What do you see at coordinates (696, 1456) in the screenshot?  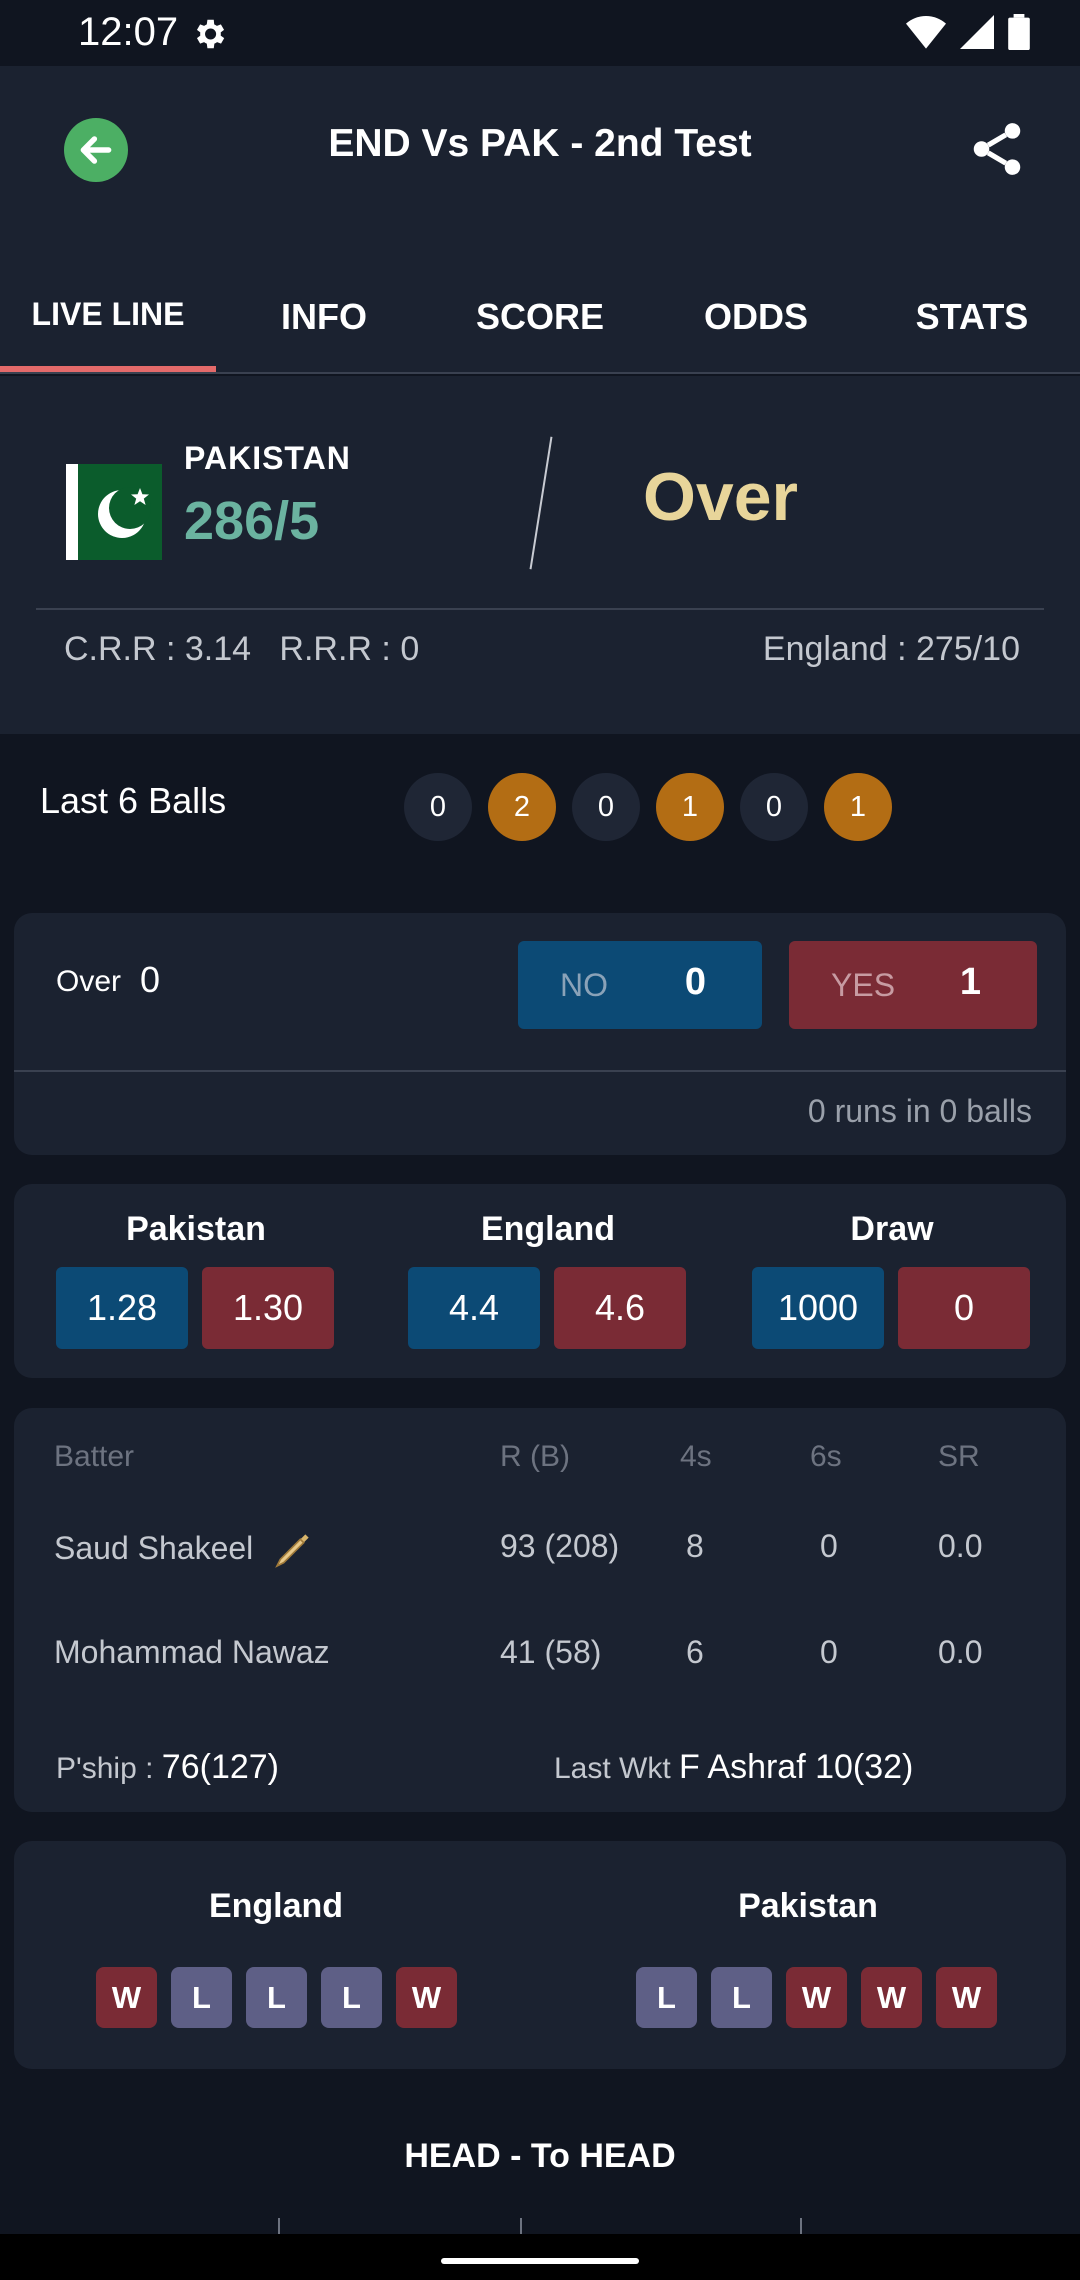 I see `column-header-fours: 4s` at bounding box center [696, 1456].